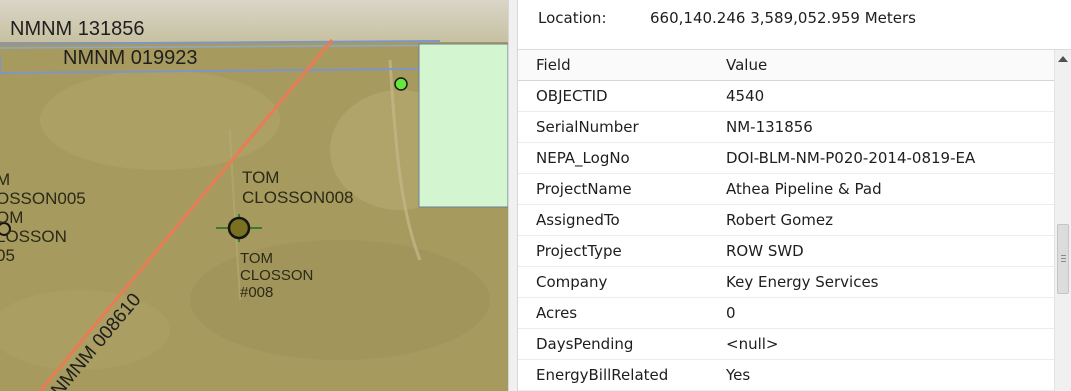 This screenshot has height=391, width=1071. I want to click on table-row: AssignedTo Robert Gomez, so click(786, 220).